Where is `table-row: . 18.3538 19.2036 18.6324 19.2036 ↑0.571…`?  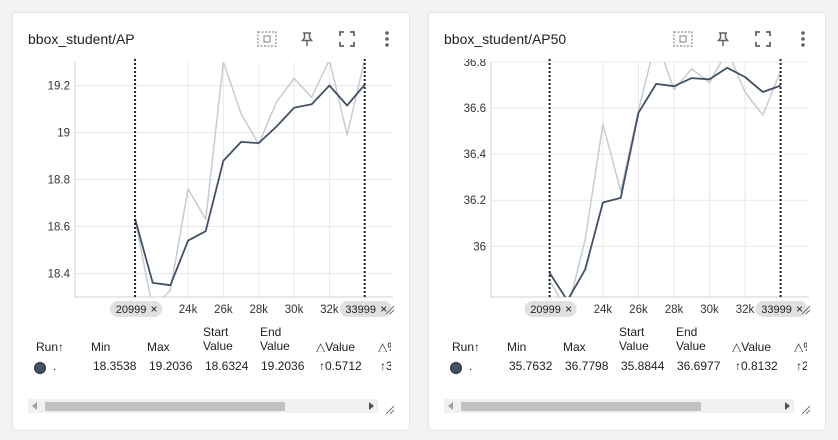 table-row: . 18.3538 19.2036 18.6324 19.2036 ↑0.571… is located at coordinates (211, 366).